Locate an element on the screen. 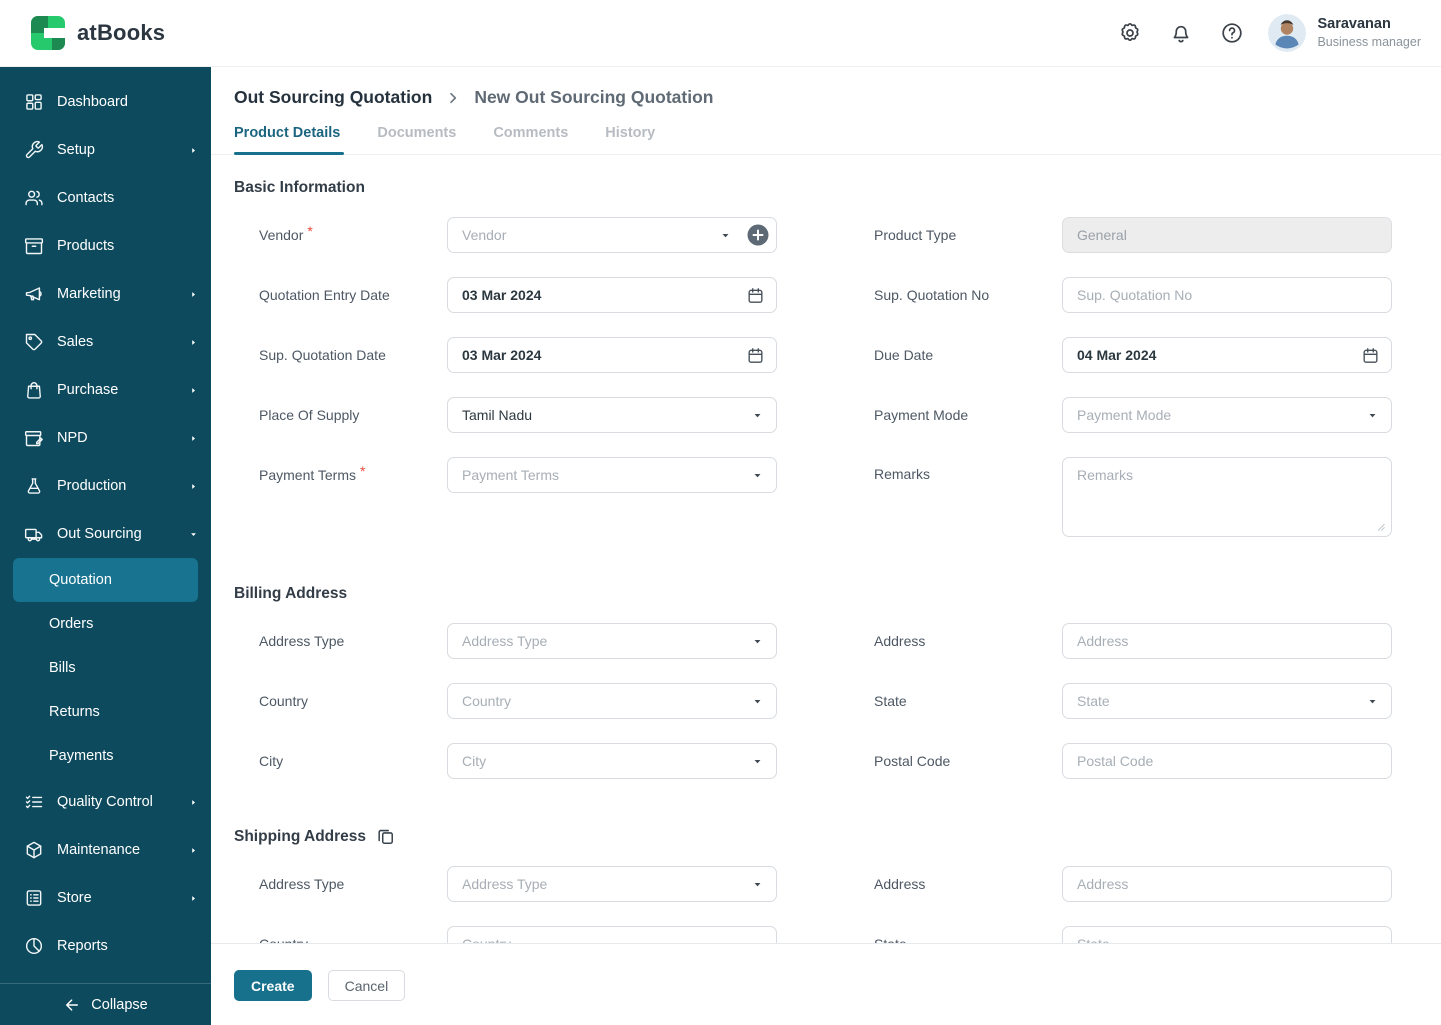 The width and height of the screenshot is (1441, 1025). collapse-button: Collapse is located at coordinates (105, 1004).